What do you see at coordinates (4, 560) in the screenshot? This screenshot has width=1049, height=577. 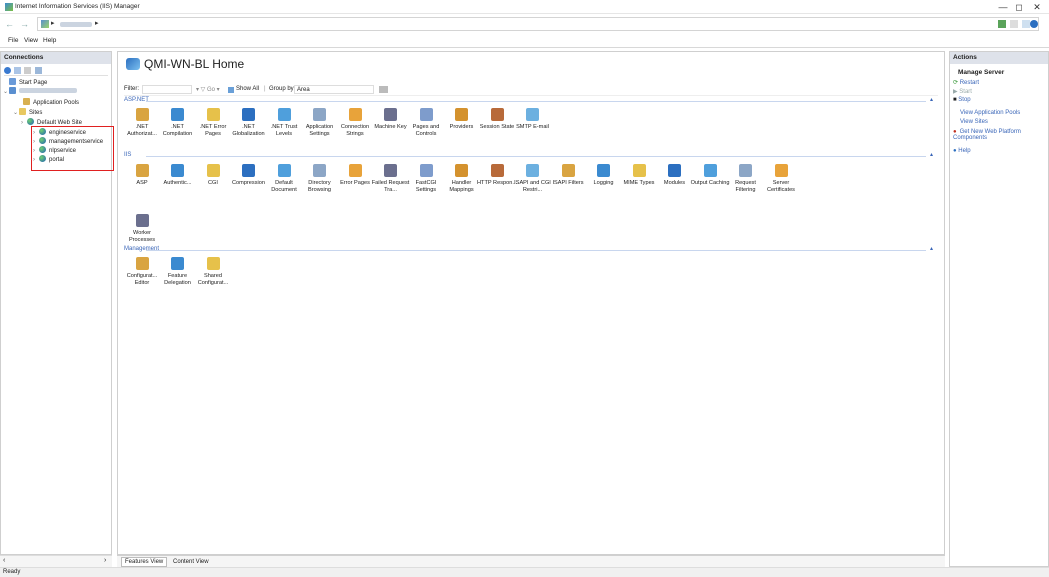 I see `scroll-left-icon: ‹` at bounding box center [4, 560].